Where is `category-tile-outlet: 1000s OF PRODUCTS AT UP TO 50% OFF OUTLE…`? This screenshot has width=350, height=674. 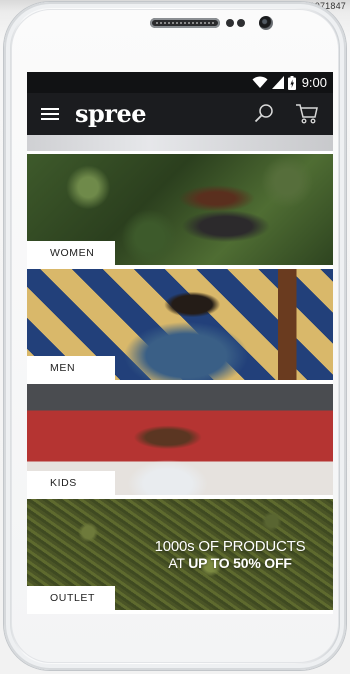
category-tile-outlet: 1000s OF PRODUCTS AT UP TO 50% OFF OUTLE… is located at coordinates (180, 554).